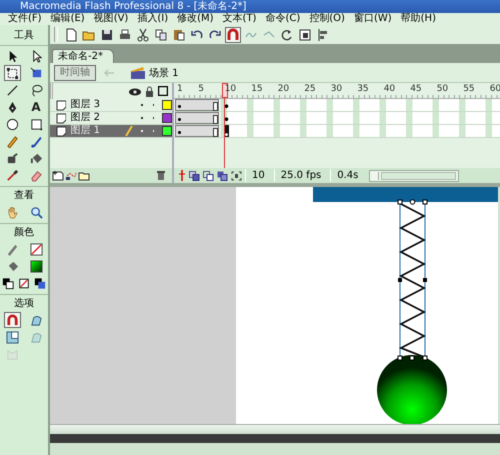  Describe the element at coordinates (138, 73) in the screenshot. I see `clapper-icon` at that location.